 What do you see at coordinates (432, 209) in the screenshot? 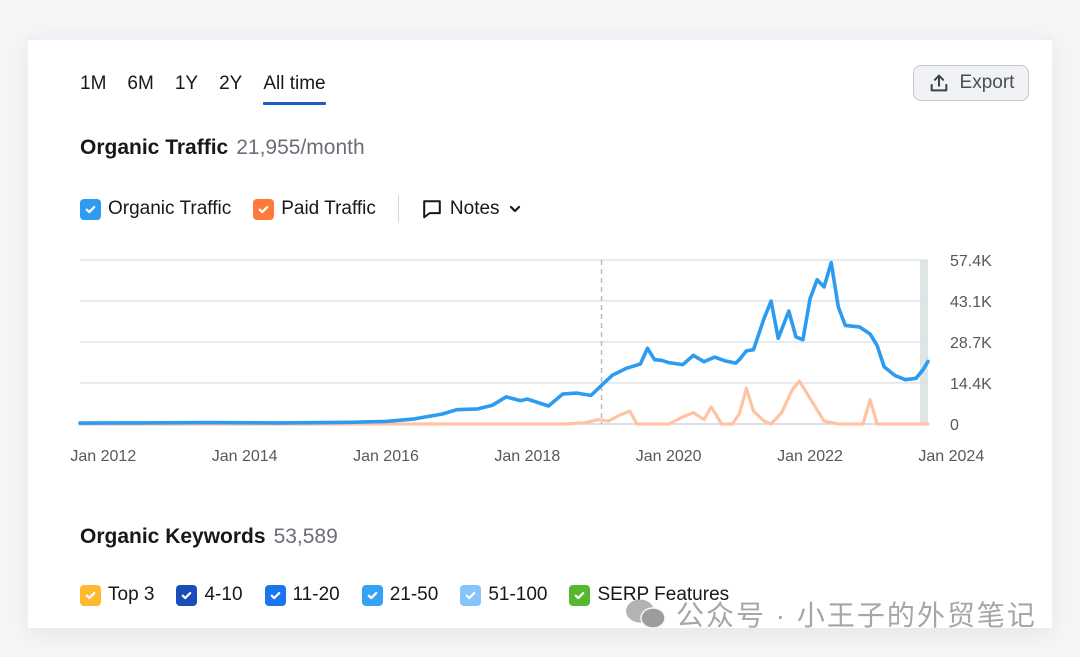
I see `comment-icon` at bounding box center [432, 209].